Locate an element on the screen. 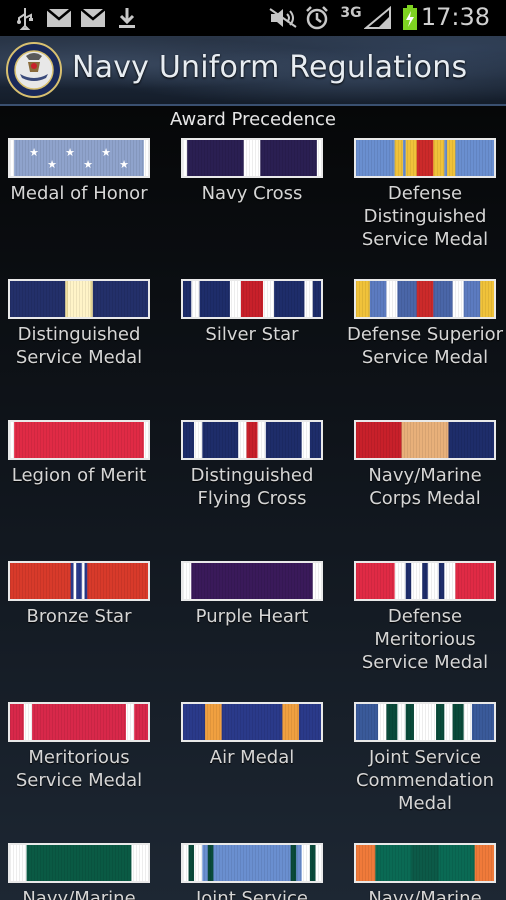  award-item-navy-cross: Navy Cross is located at coordinates (252, 171).